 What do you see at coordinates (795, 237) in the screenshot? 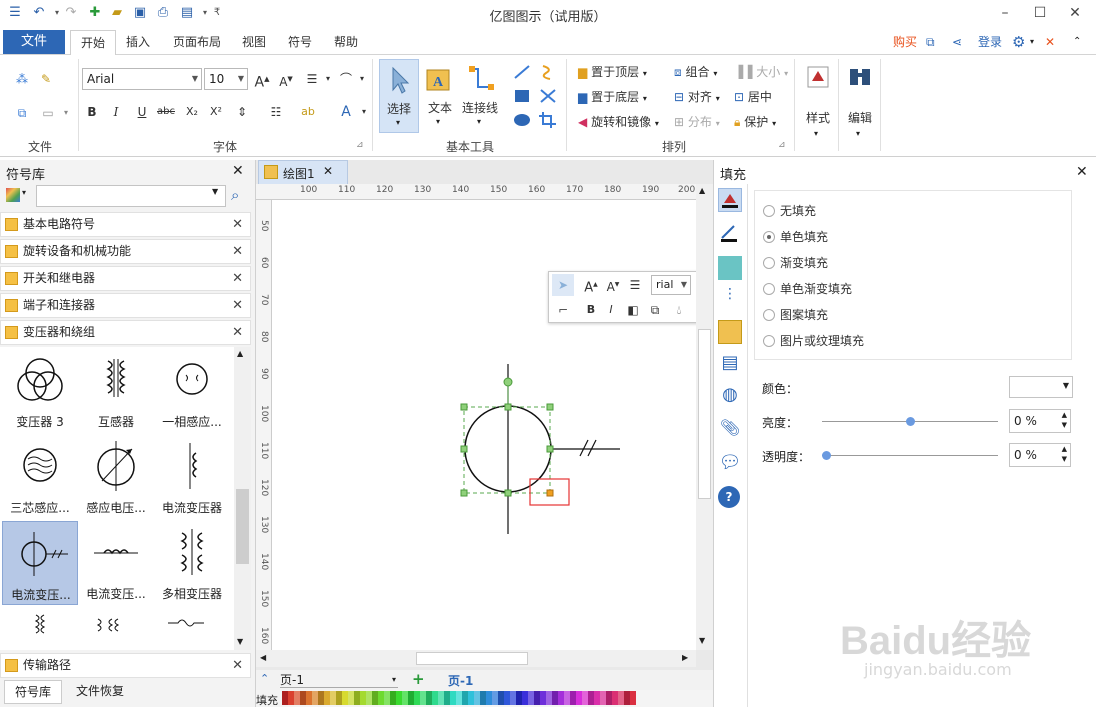
I see `radio-solid-fill: 单色填充` at bounding box center [795, 237].